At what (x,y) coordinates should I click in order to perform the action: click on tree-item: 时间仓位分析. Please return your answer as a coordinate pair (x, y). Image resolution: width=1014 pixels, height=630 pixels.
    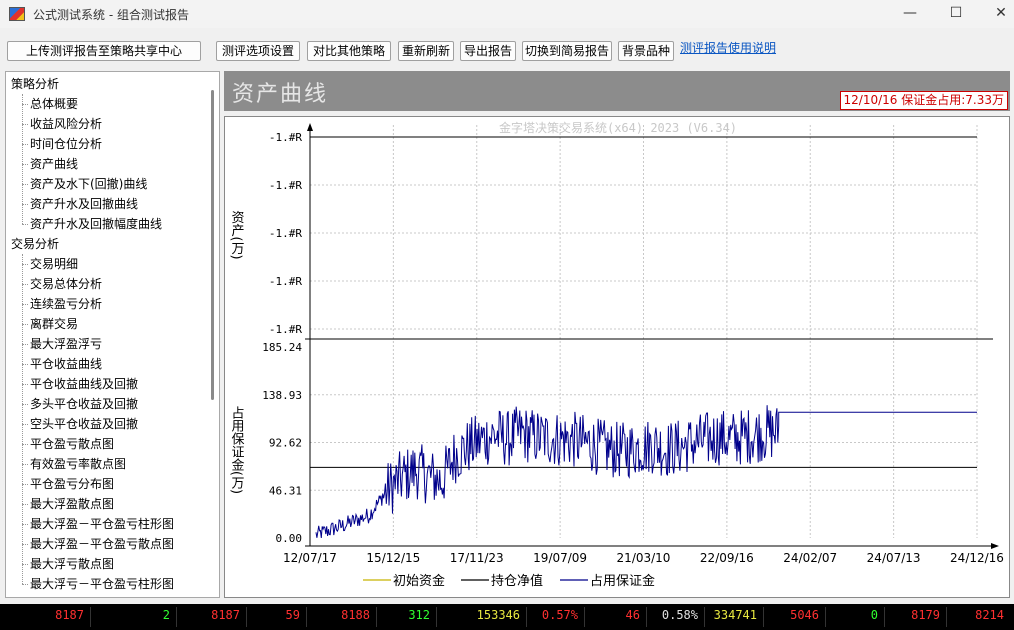
    Looking at the image, I should click on (61, 144).